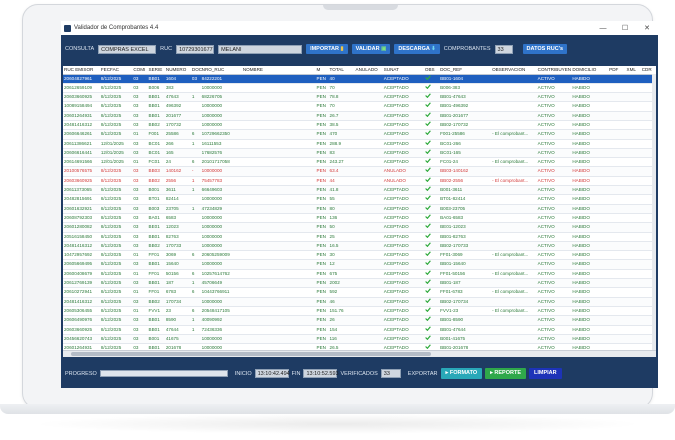 This screenshot has width=675, height=440. I want to click on column-header: RUC EMISOR, so click(81, 70).